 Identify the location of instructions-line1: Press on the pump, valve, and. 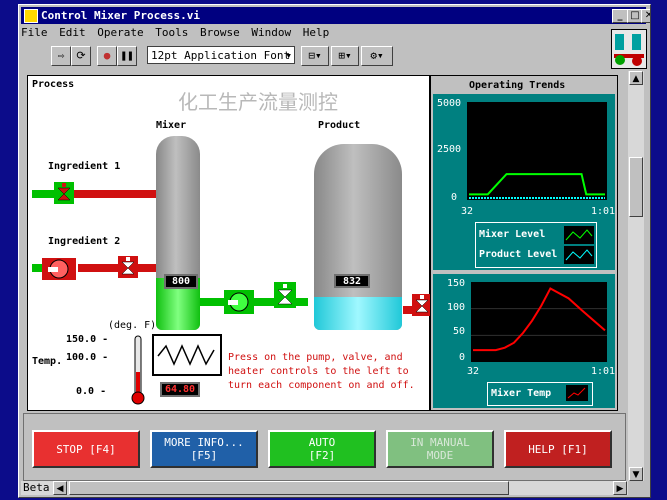
(315, 357).